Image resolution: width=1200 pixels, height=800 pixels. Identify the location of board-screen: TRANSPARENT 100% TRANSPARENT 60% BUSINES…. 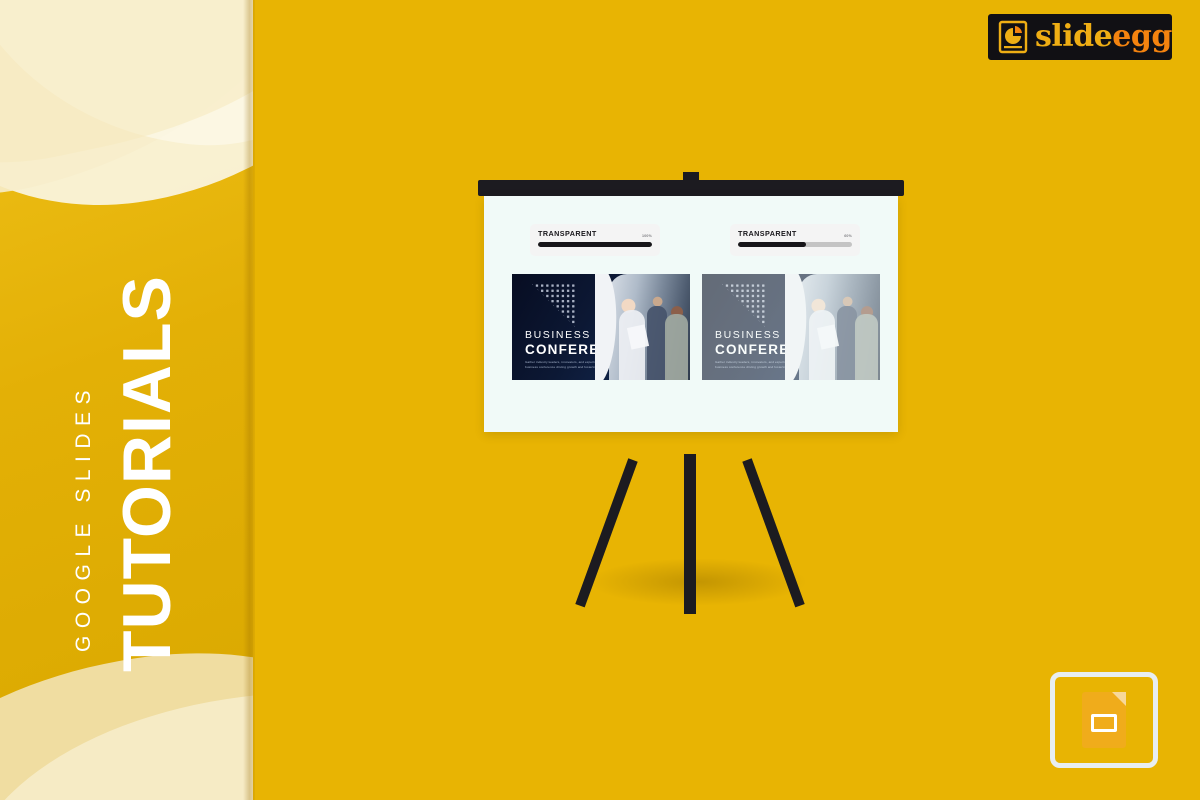
(691, 314).